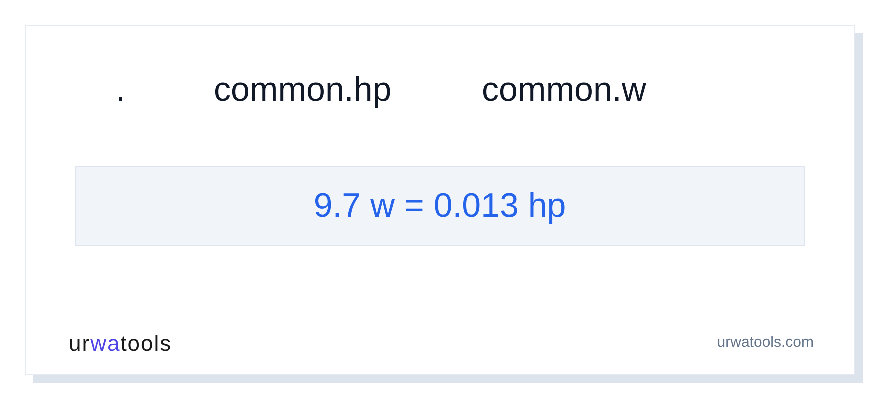 The height and width of the screenshot is (400, 880). Describe the element at coordinates (303, 89) in the screenshot. I see `column-heading: common.hp` at that location.